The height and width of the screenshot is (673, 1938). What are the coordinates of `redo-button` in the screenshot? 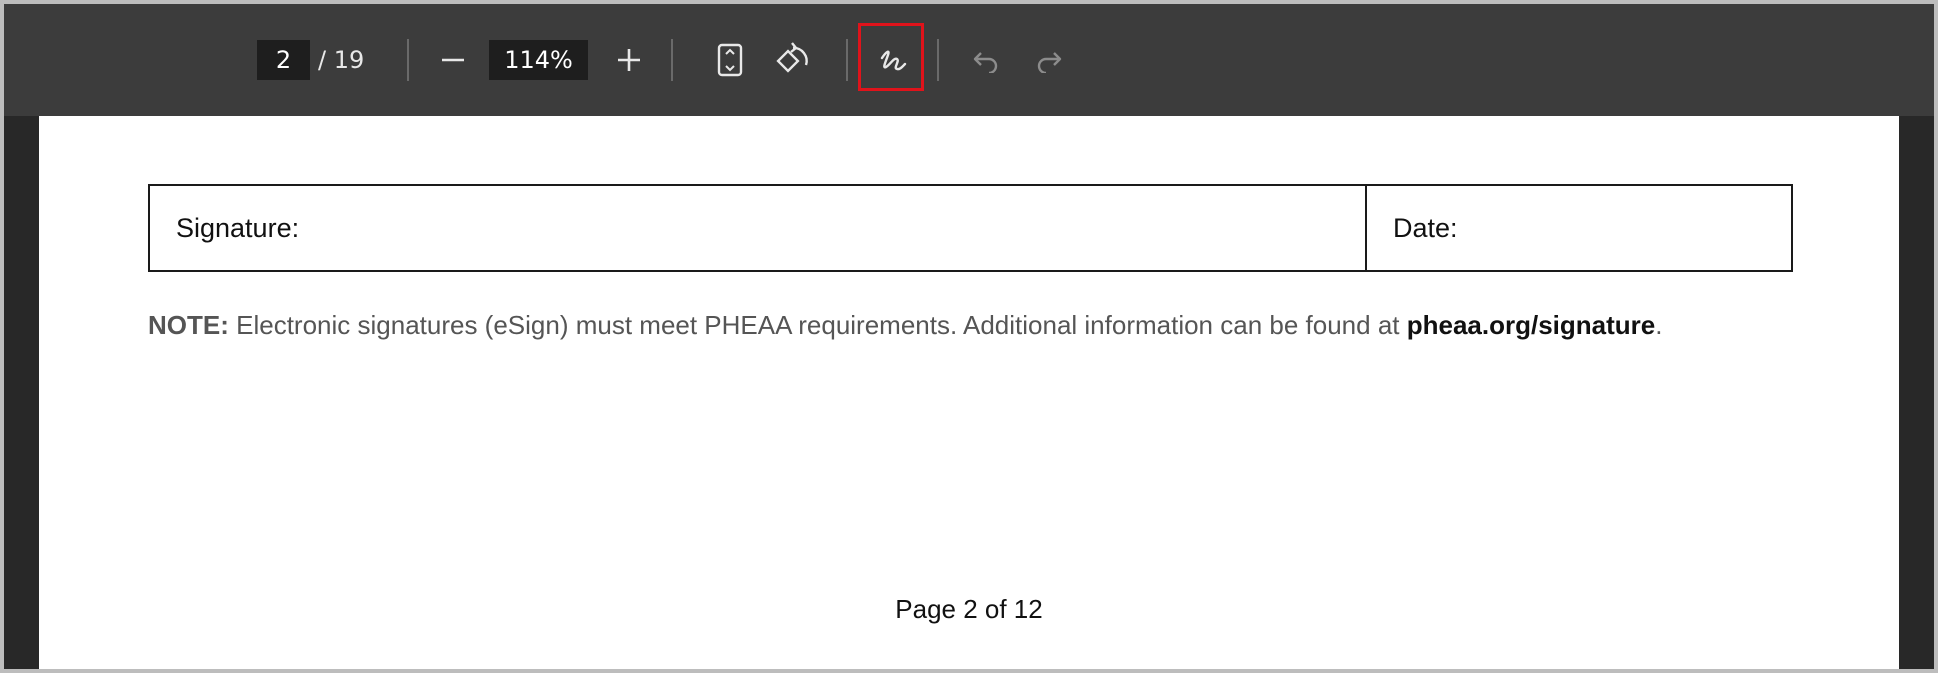 It's located at (1049, 60).